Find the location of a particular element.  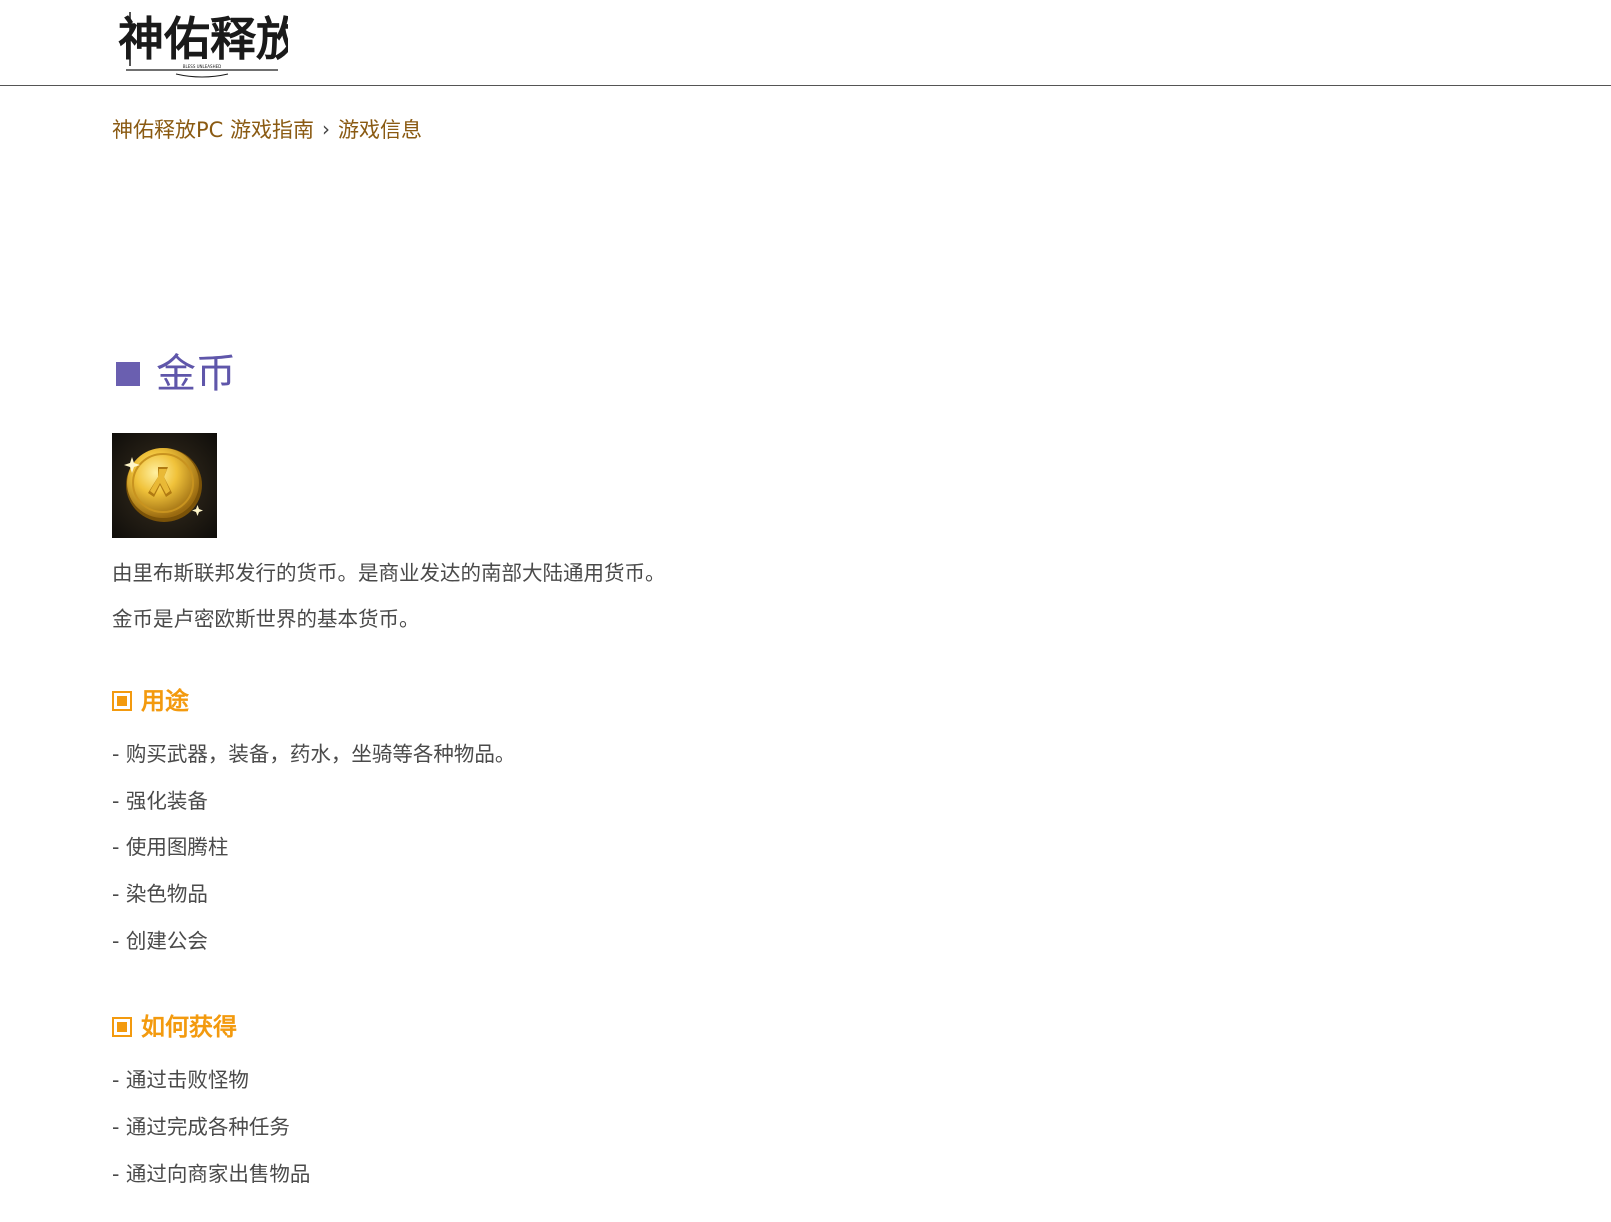

obtain-heading: 如何获得 is located at coordinates (174, 1027).